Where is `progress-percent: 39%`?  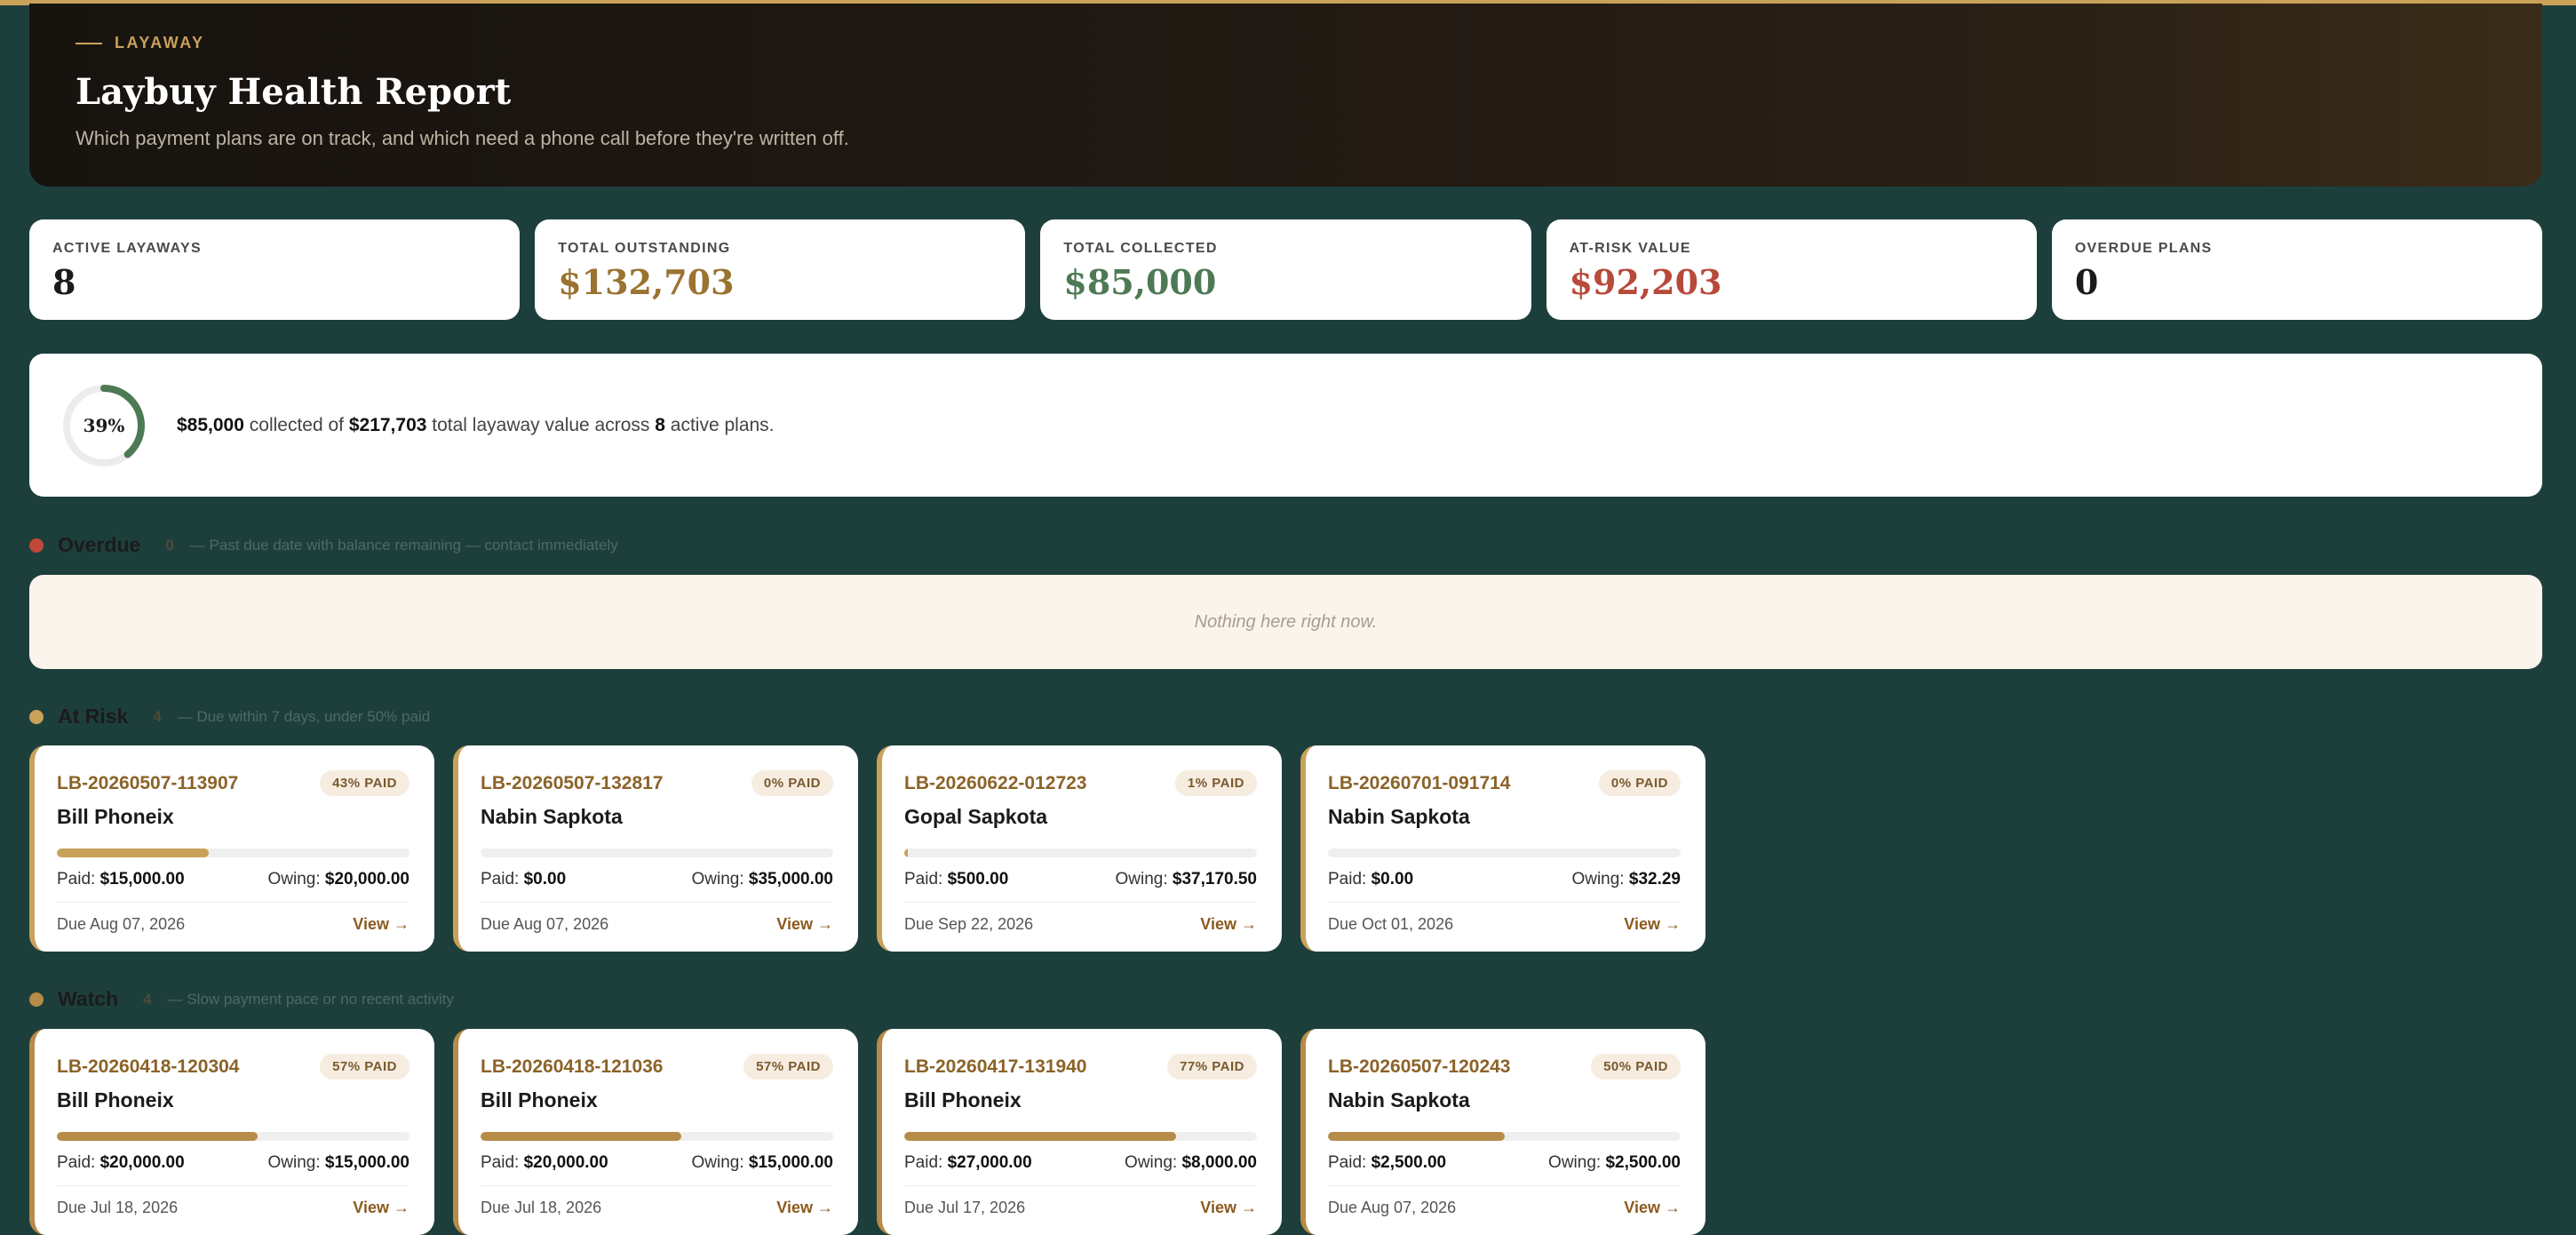
progress-percent: 39% is located at coordinates (104, 425).